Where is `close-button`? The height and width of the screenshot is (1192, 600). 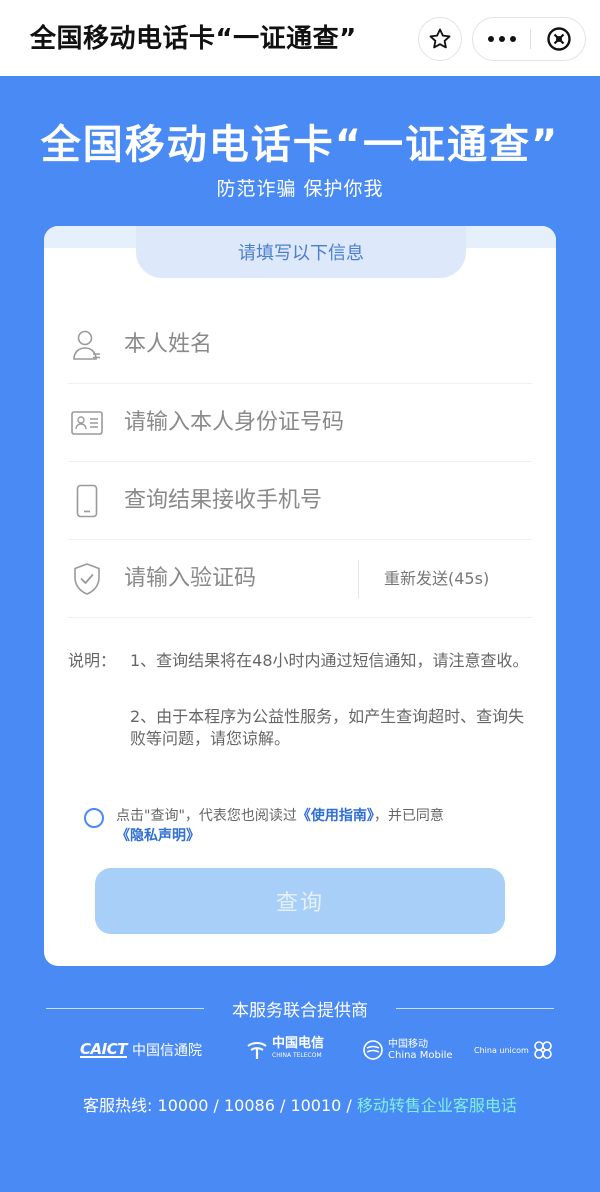 close-button is located at coordinates (558, 39).